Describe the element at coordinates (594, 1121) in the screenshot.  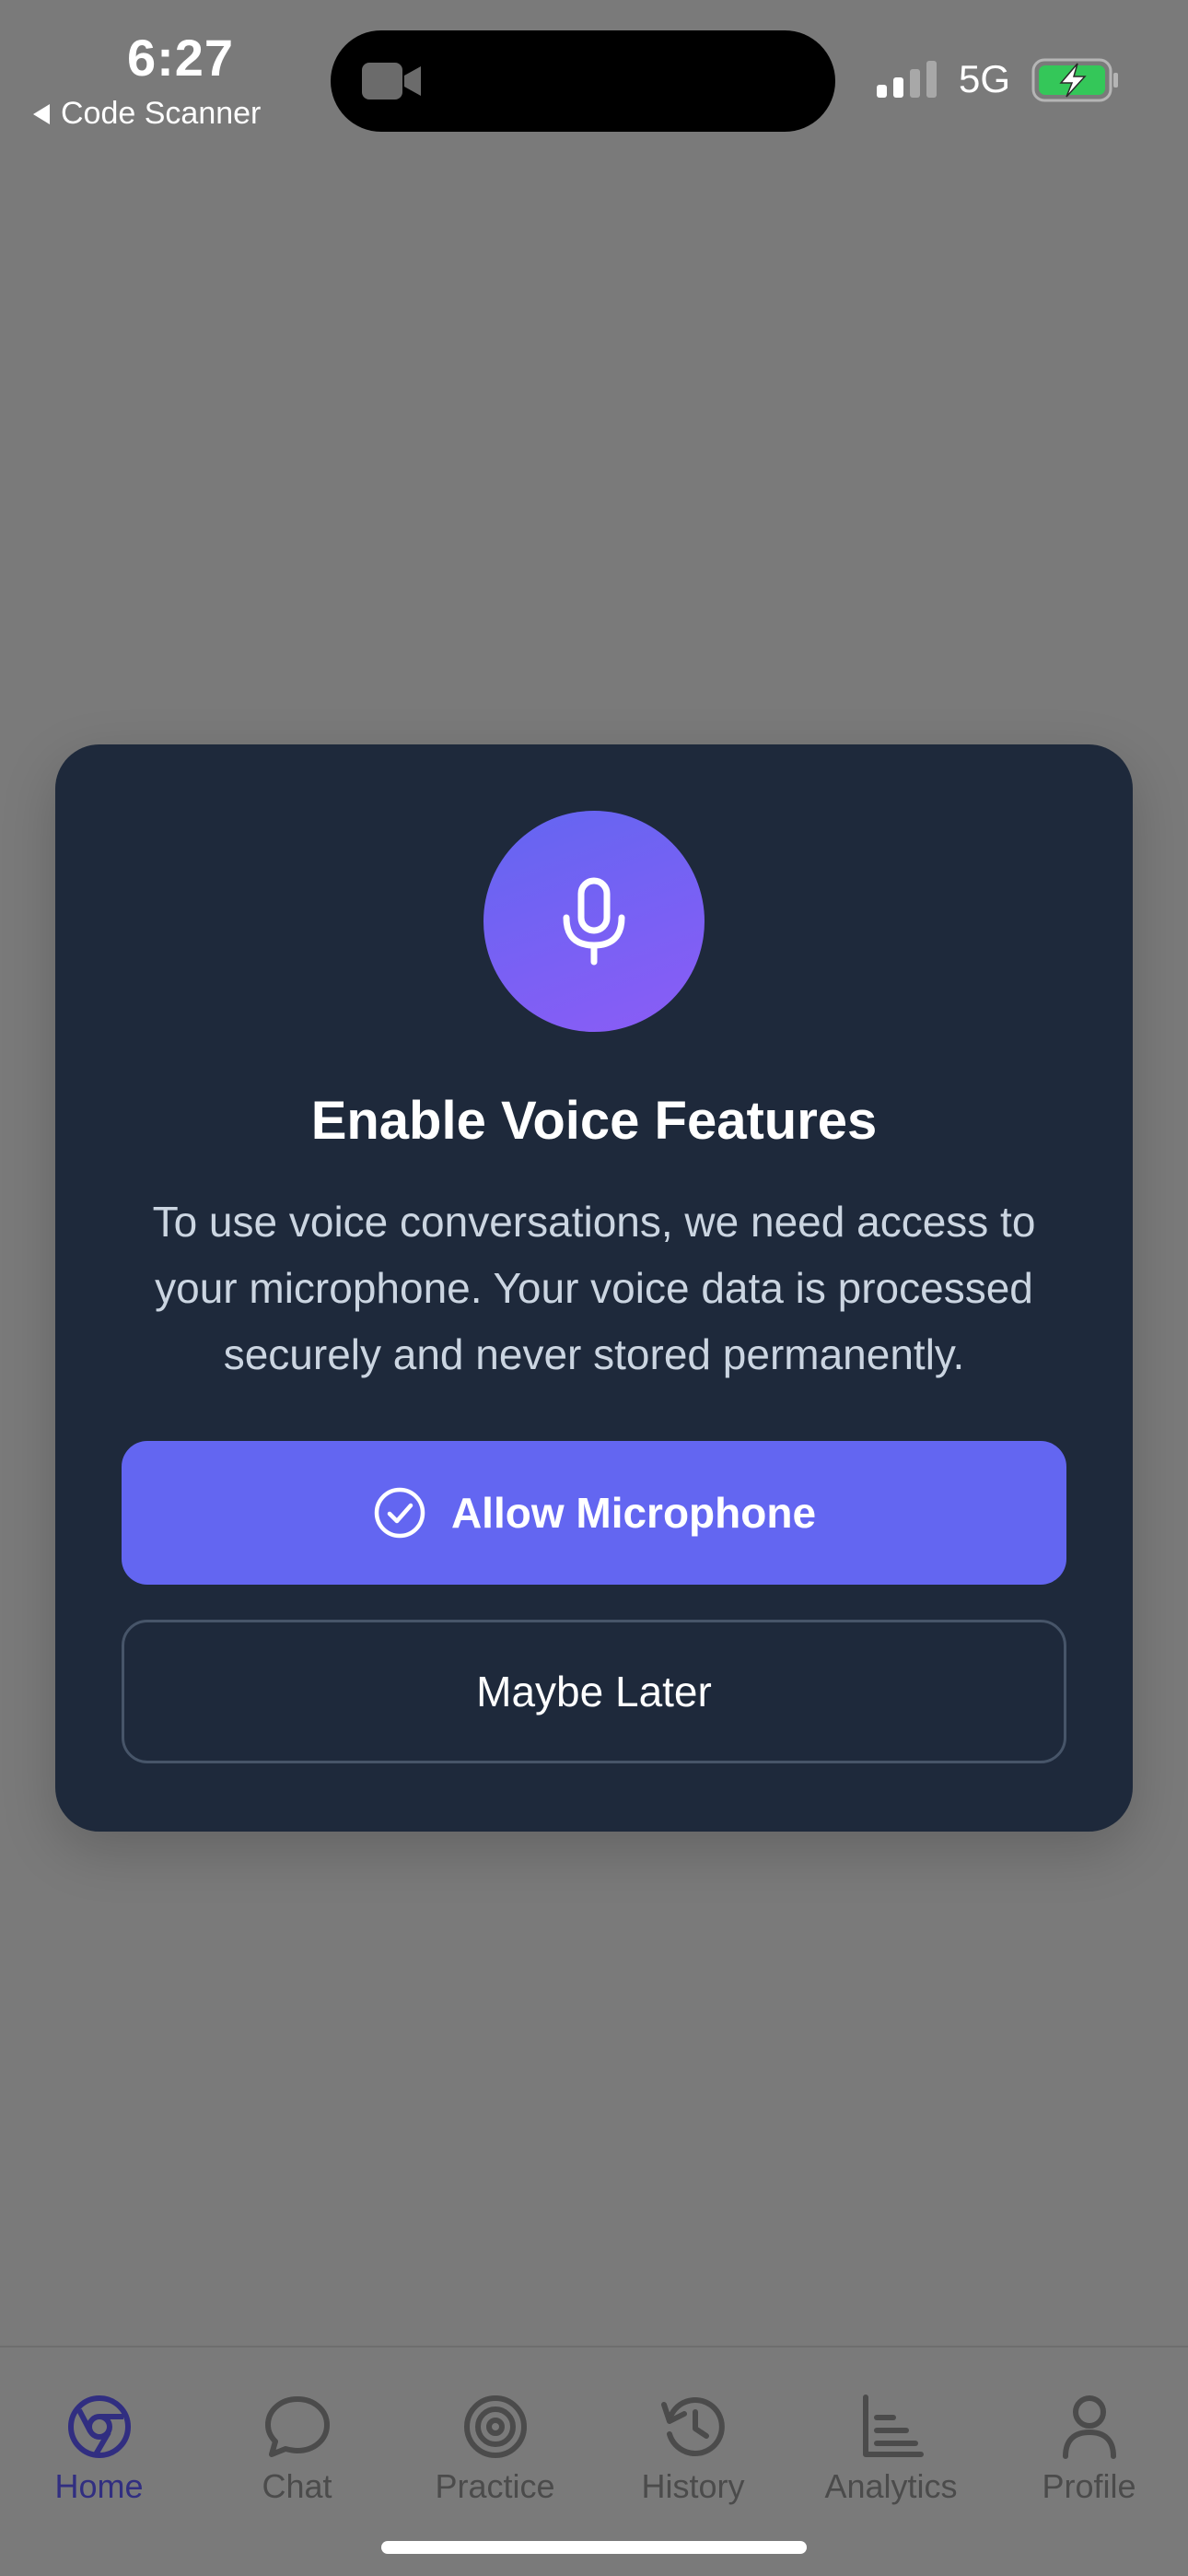
I see `modal-title: Enable Voice Features` at that location.